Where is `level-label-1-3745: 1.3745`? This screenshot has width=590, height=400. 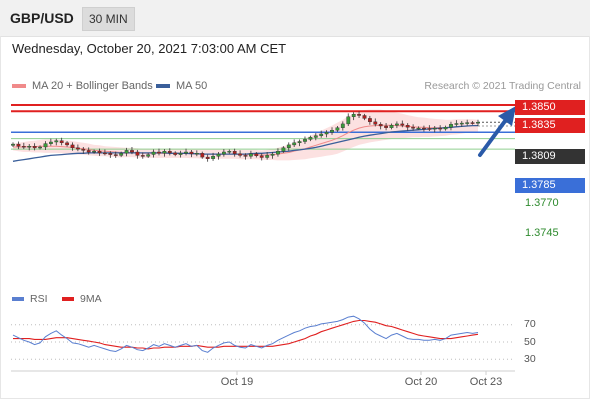
level-label-1-3745: 1.3745 is located at coordinates (542, 233).